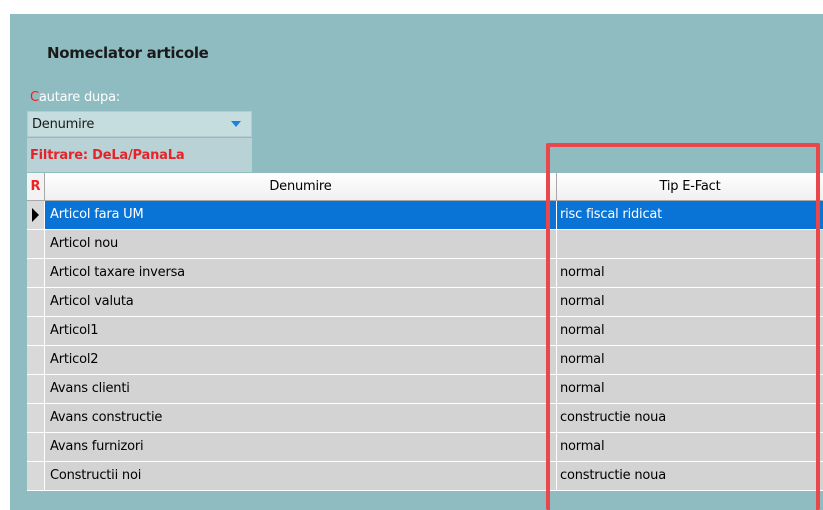 This screenshot has width=823, height=510. What do you see at coordinates (301, 244) in the screenshot?
I see `cell-denumire: Articol nou` at bounding box center [301, 244].